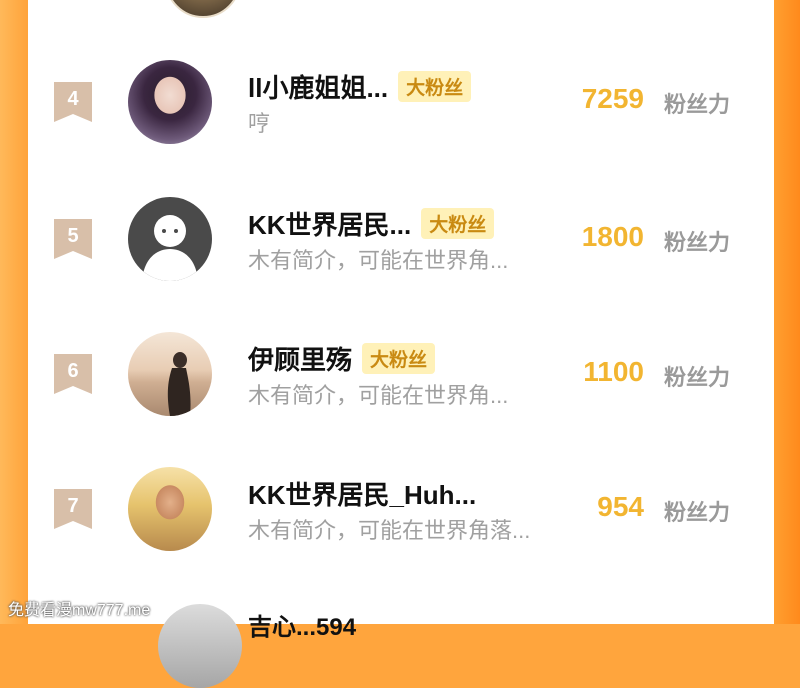 Image resolution: width=800 pixels, height=688 pixels. Describe the element at coordinates (79, 610) in the screenshot. I see `watermark: 免费看漫mw777.me` at that location.